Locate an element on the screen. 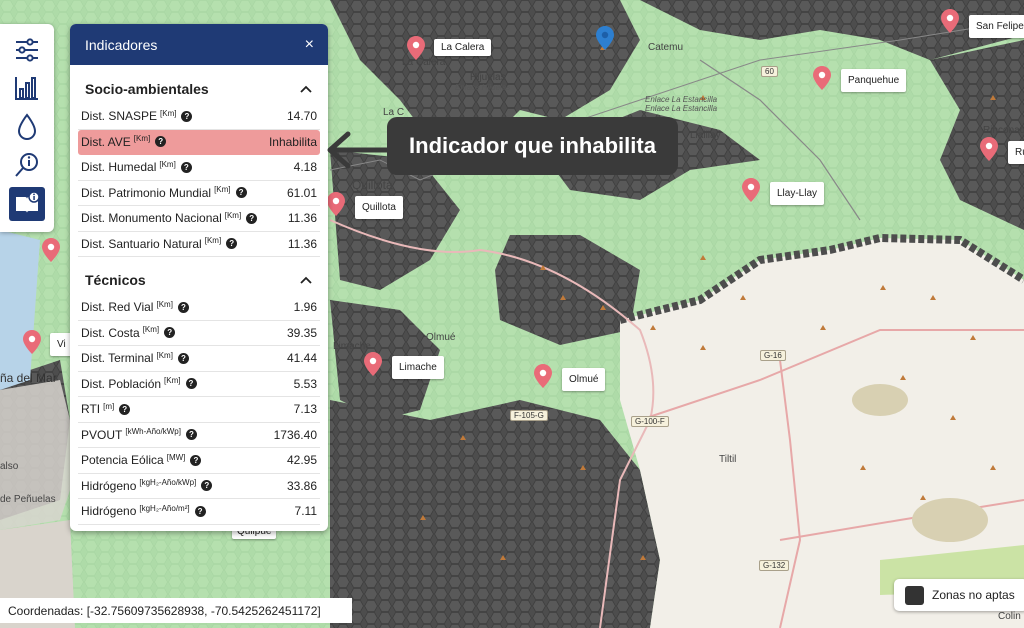  map-town-label: Quillota is located at coordinates (372, 185).